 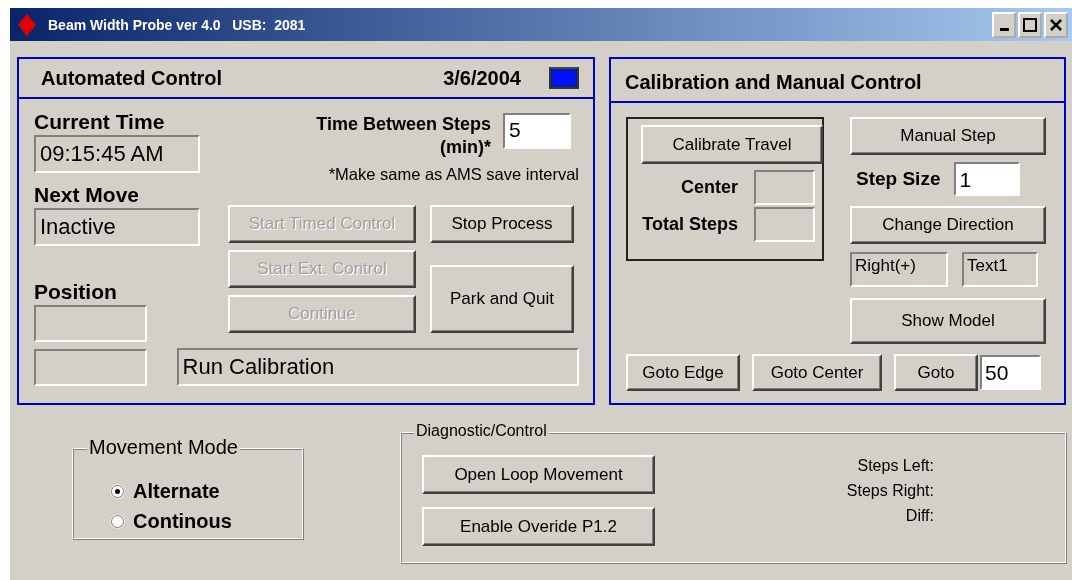 I want to click on option-label: Continous, so click(x=182, y=521).